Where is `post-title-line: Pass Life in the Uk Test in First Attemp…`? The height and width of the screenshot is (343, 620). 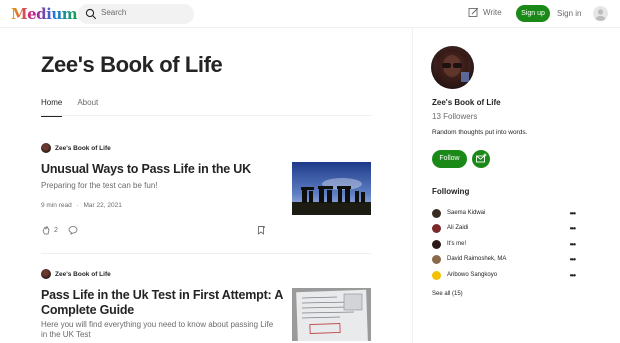
post-title-line: Pass Life in the Uk Test in First Attemp… is located at coordinates (162, 295).